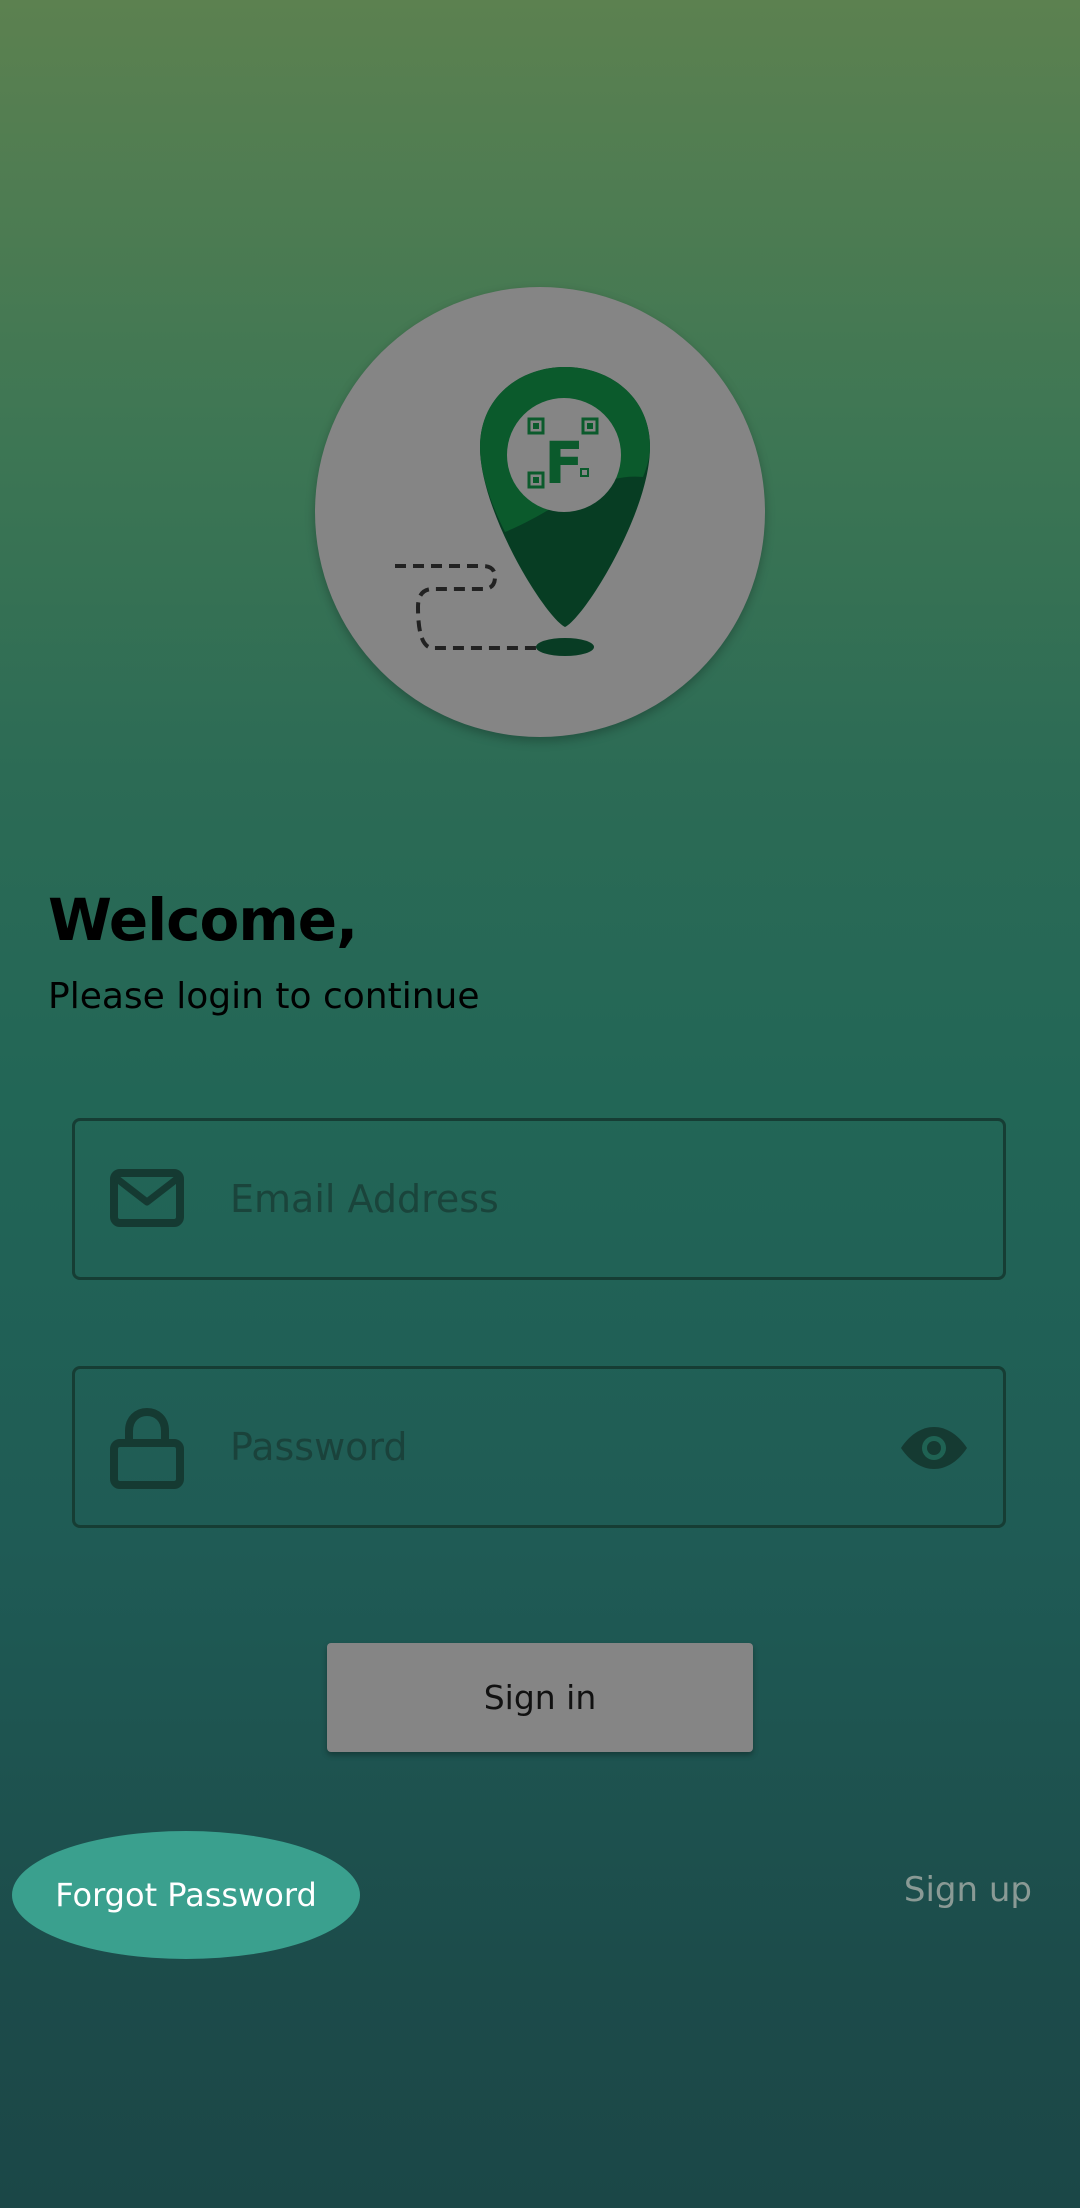 This screenshot has height=2208, width=1080. I want to click on forgot-password-label: Forgot Password, so click(186, 1895).